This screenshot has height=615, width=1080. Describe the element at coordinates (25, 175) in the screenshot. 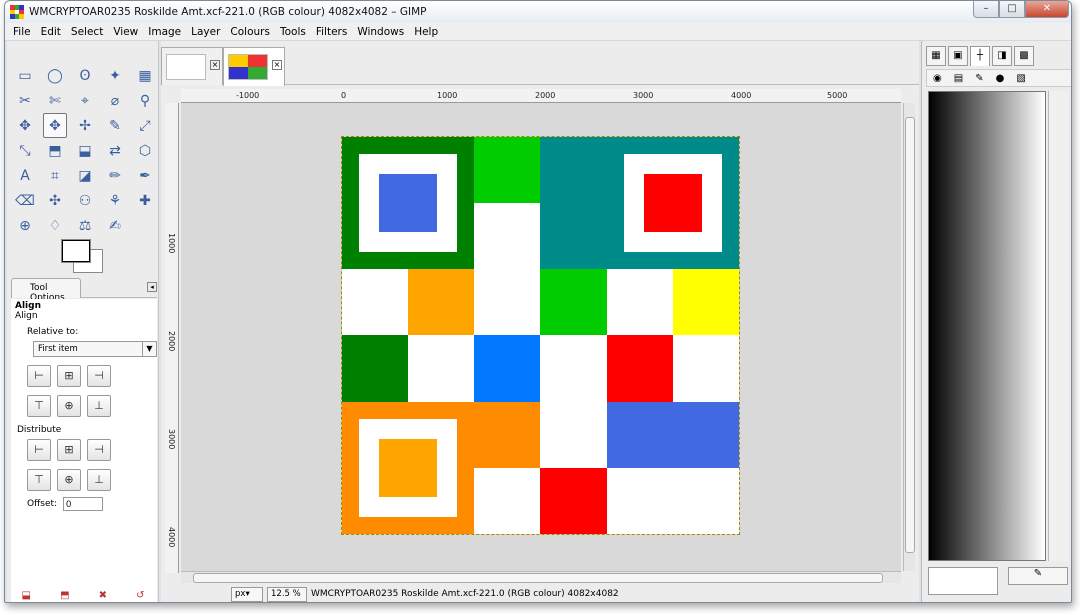

I see `tool-button-20: A` at that location.